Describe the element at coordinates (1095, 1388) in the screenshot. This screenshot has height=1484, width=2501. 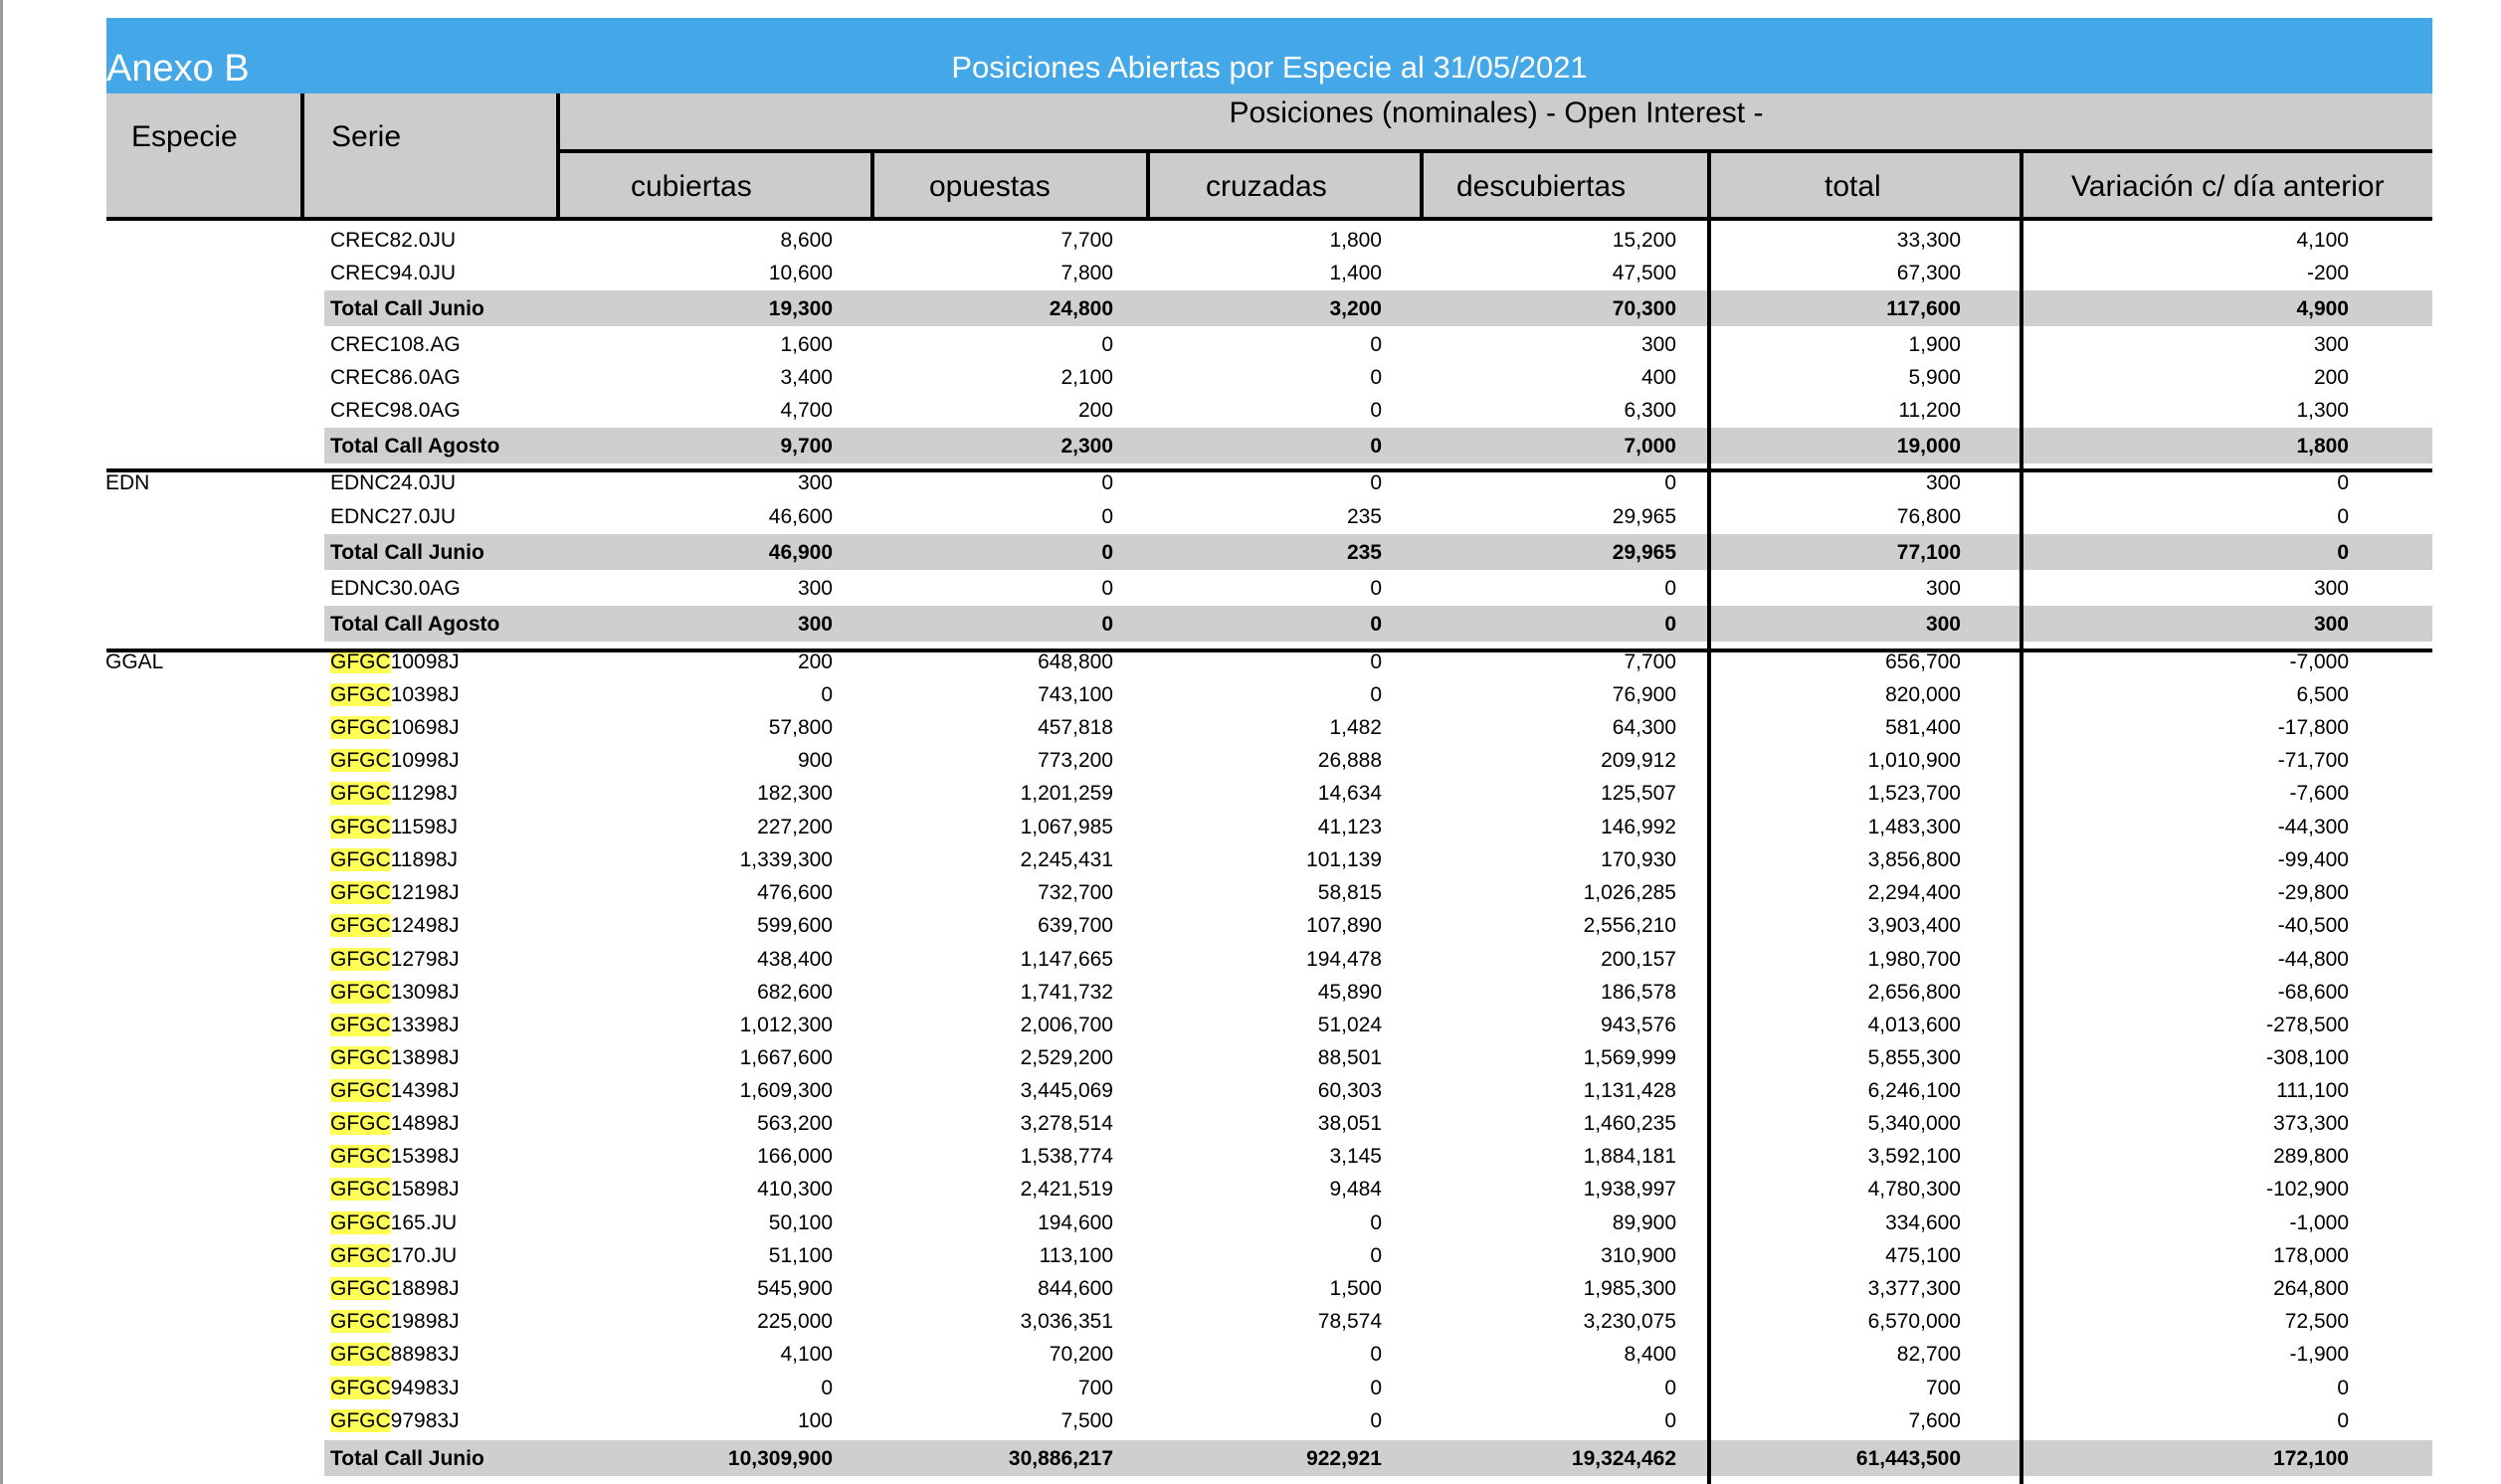
I see `value-cell-opuestas: 700` at that location.